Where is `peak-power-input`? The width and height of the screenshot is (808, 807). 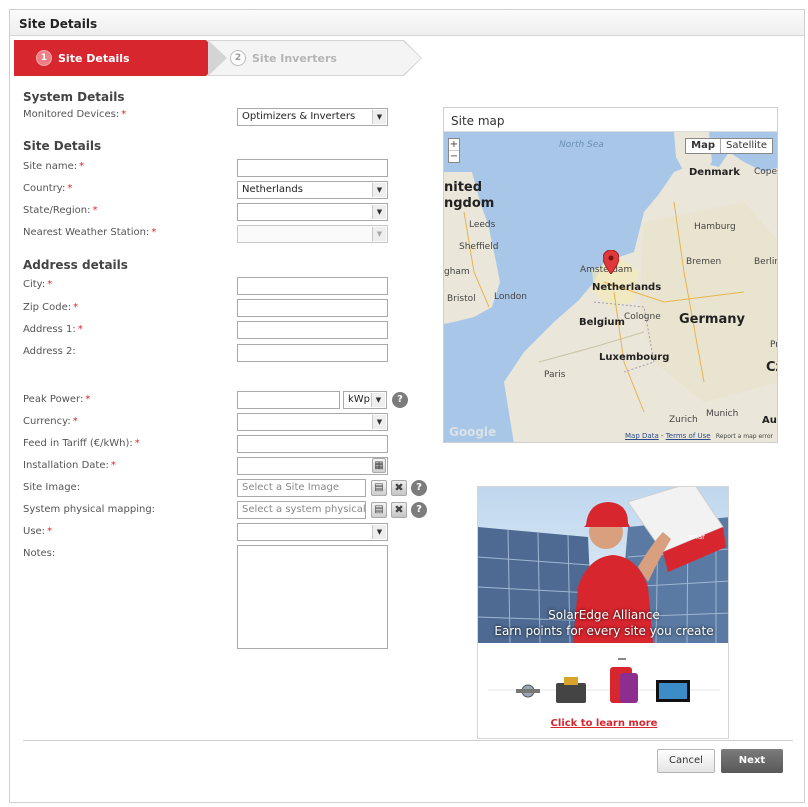 peak-power-input is located at coordinates (288, 400).